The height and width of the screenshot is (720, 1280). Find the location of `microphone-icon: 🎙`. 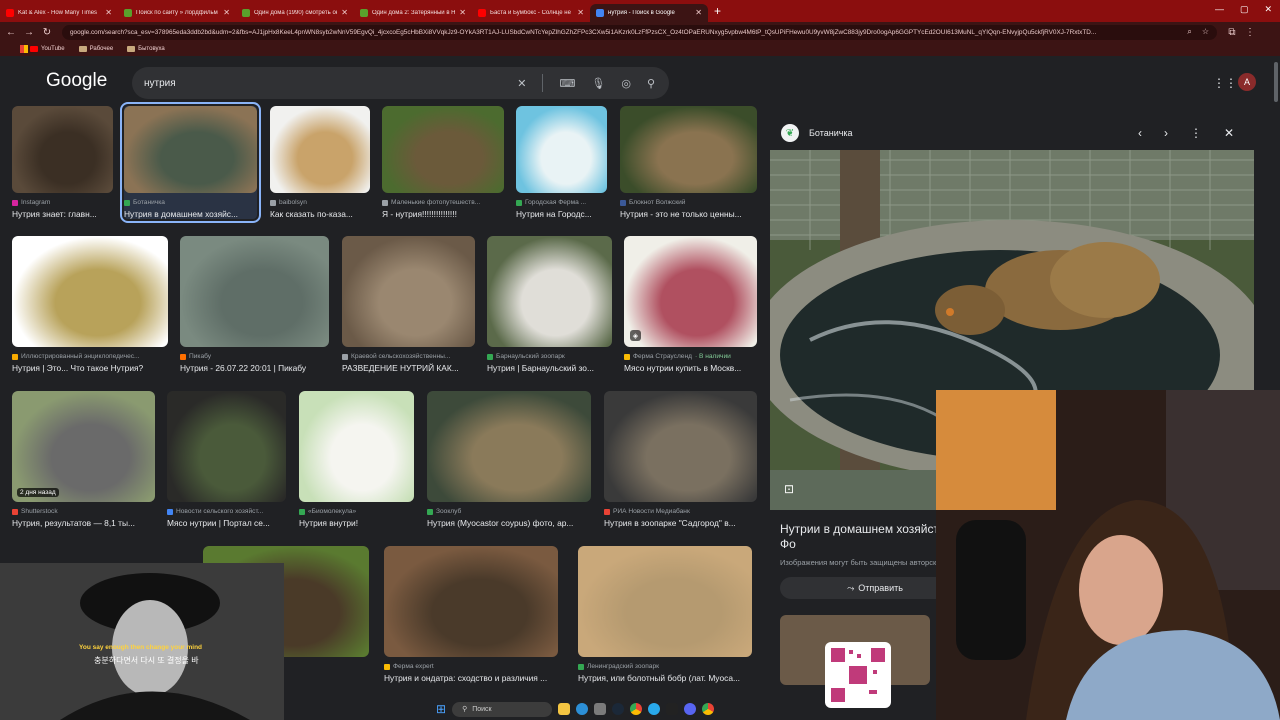

microphone-icon: 🎙 is located at coordinates (598, 83).